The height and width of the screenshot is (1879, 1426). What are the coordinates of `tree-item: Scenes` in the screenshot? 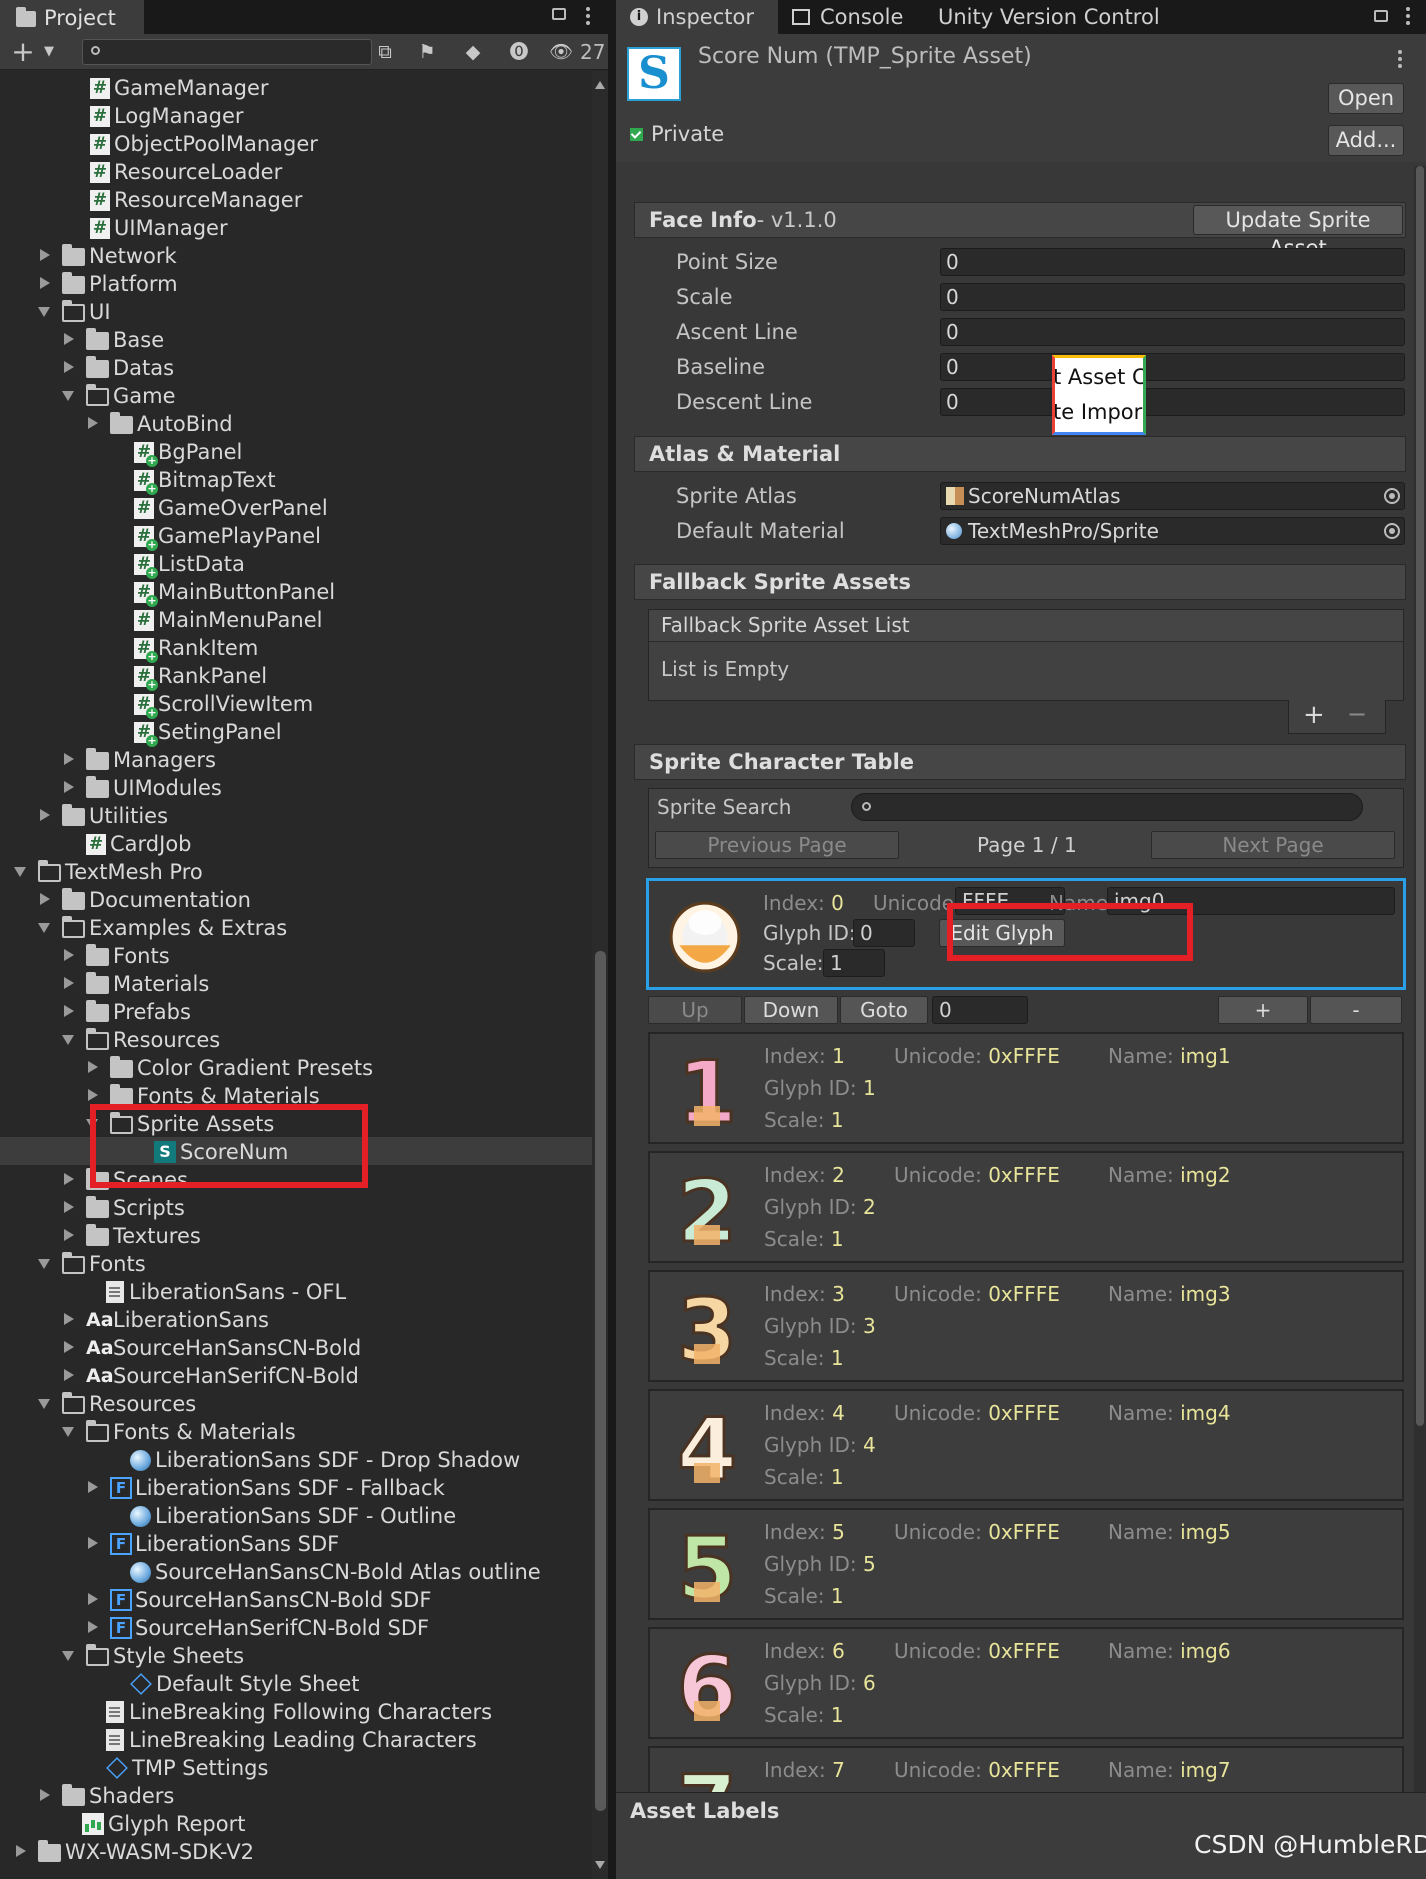 It's located at (296, 1179).